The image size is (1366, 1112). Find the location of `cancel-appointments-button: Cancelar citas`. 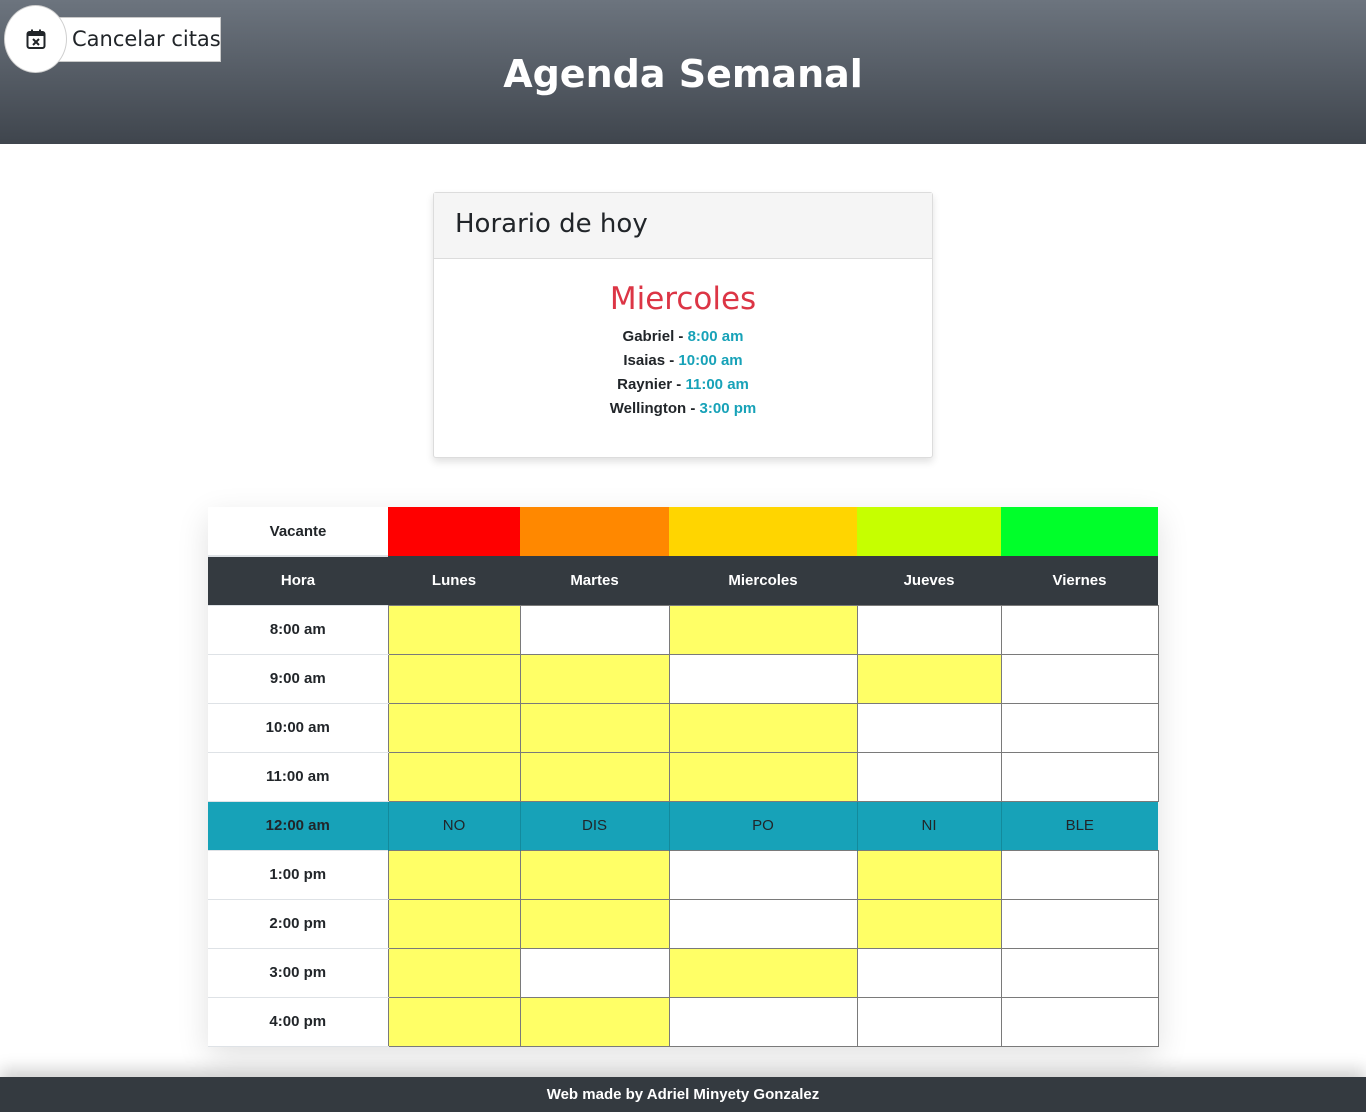

cancel-appointments-button: Cancelar citas is located at coordinates (138, 39).